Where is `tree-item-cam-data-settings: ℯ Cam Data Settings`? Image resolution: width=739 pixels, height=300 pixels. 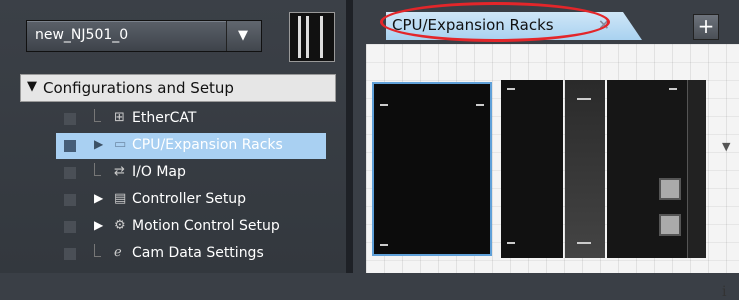 tree-item-cam-data-settings: ℯ Cam Data Settings is located at coordinates (196, 254).